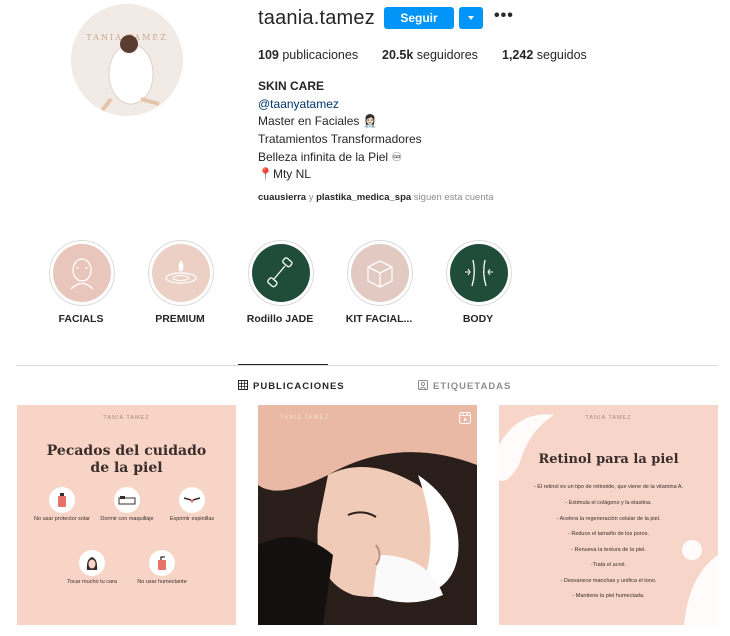  Describe the element at coordinates (608, 459) in the screenshot. I see `post-title: Retinol para la piel` at that location.